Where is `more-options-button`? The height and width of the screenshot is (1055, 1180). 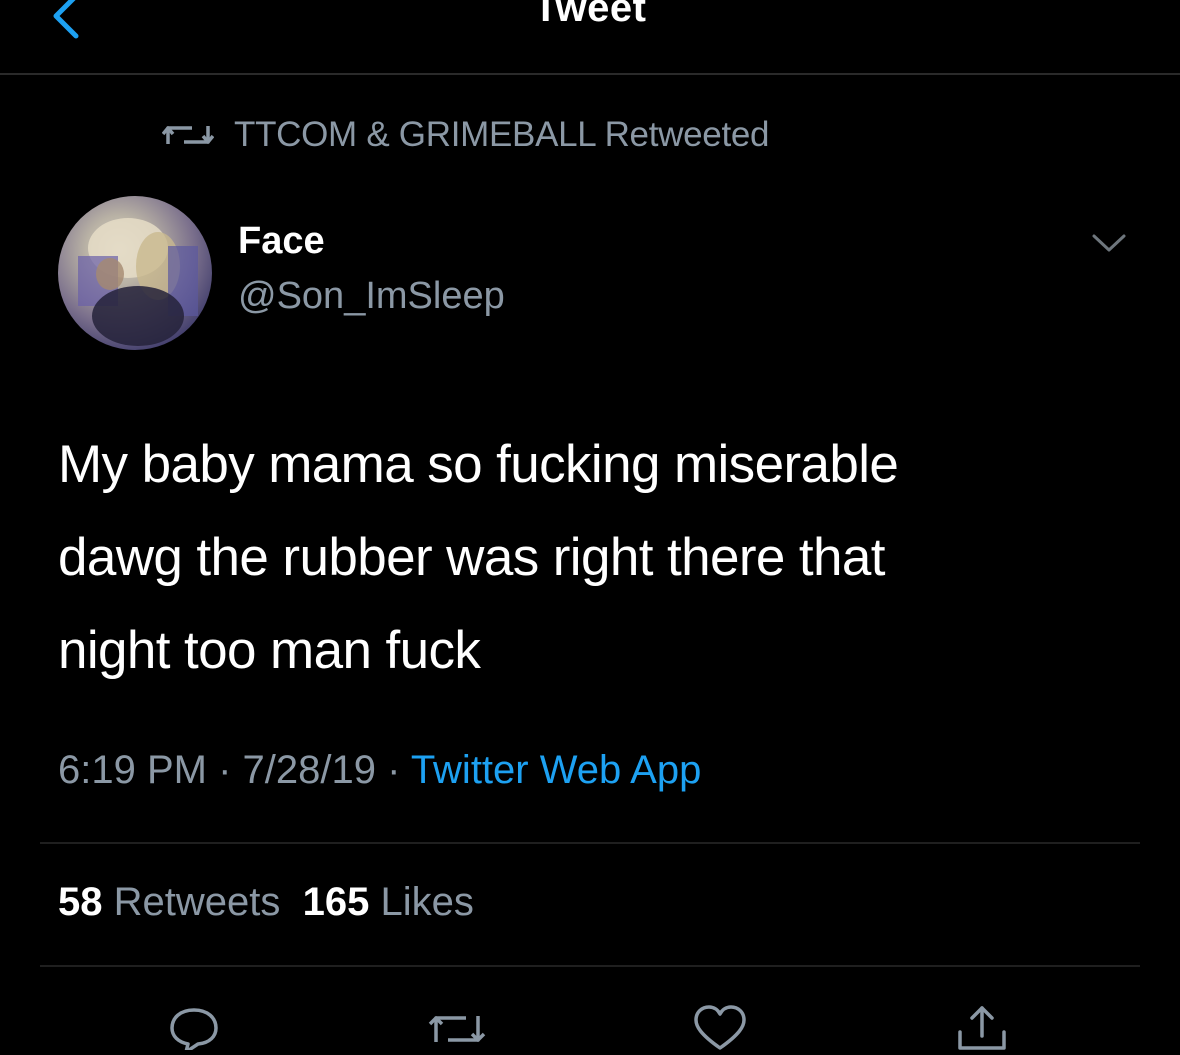 more-options-button is located at coordinates (1109, 243).